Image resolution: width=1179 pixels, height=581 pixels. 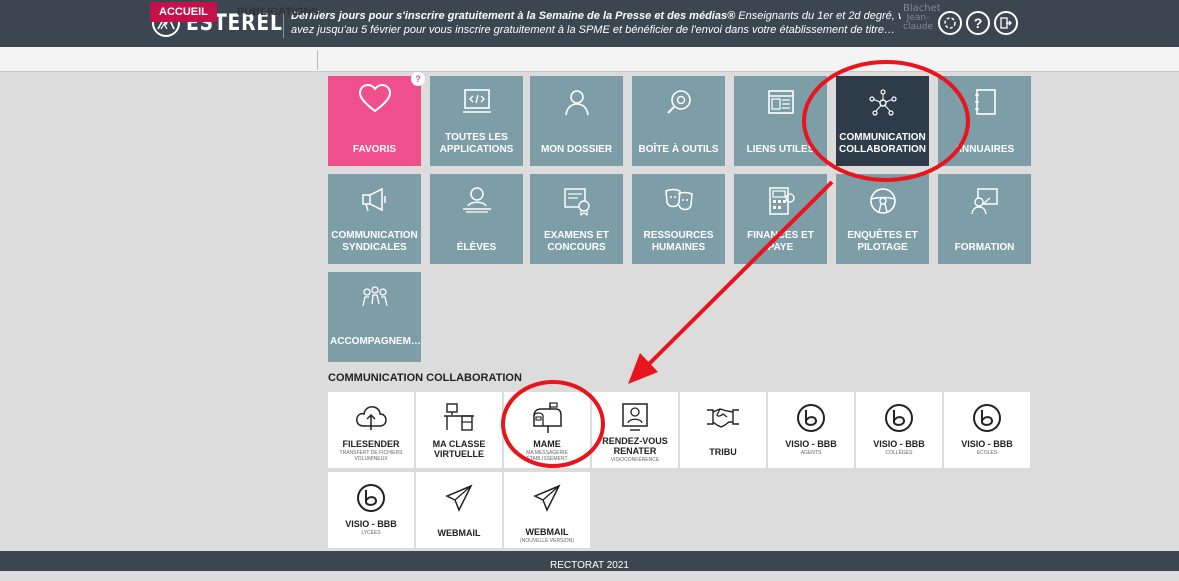 I want to click on nav-tab-accueil: ACCUEIL, so click(x=183, y=12).